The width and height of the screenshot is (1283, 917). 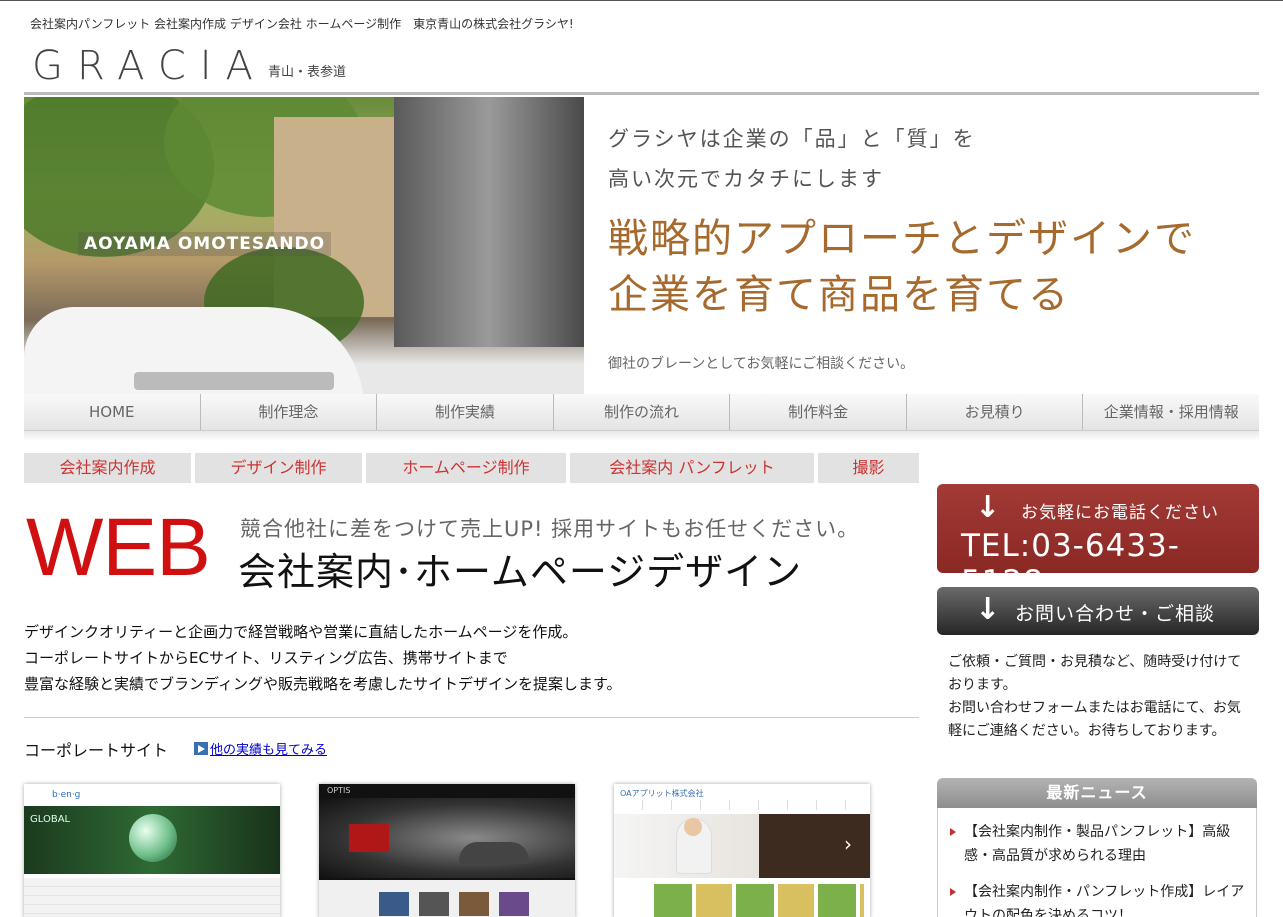 I want to click on thumbnail-logo: OPTIS, so click(x=339, y=790).